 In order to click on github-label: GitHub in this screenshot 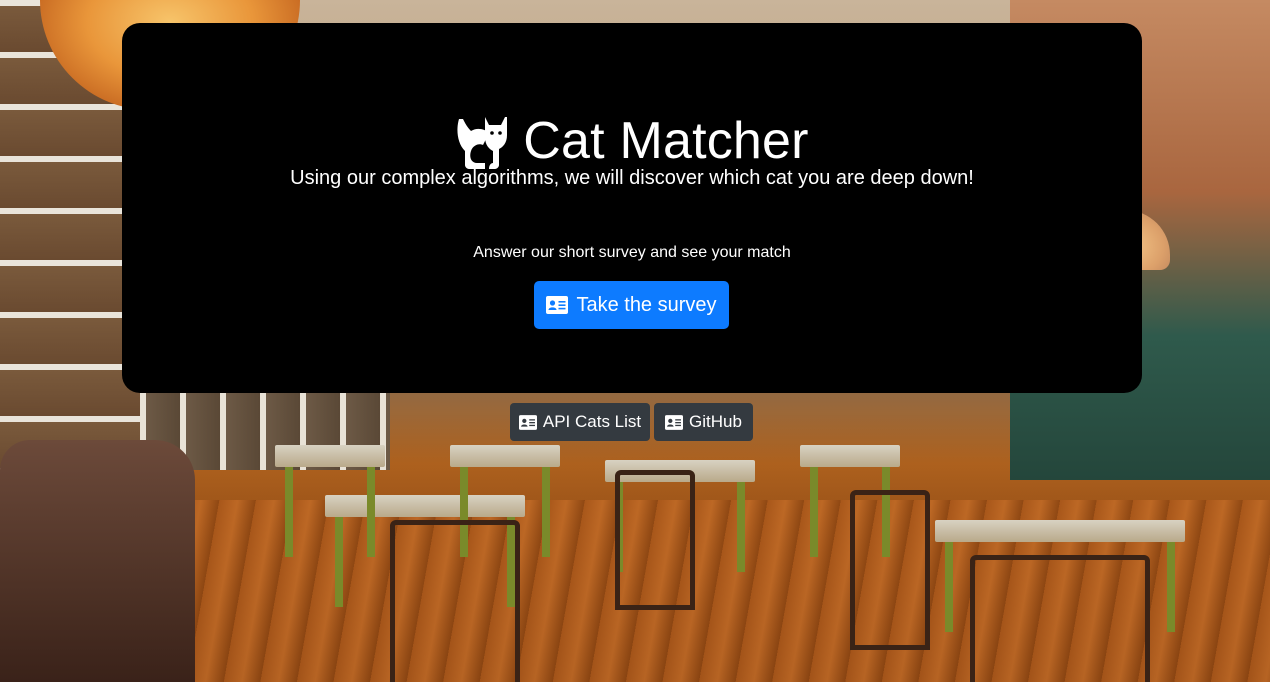, I will do `click(715, 421)`.